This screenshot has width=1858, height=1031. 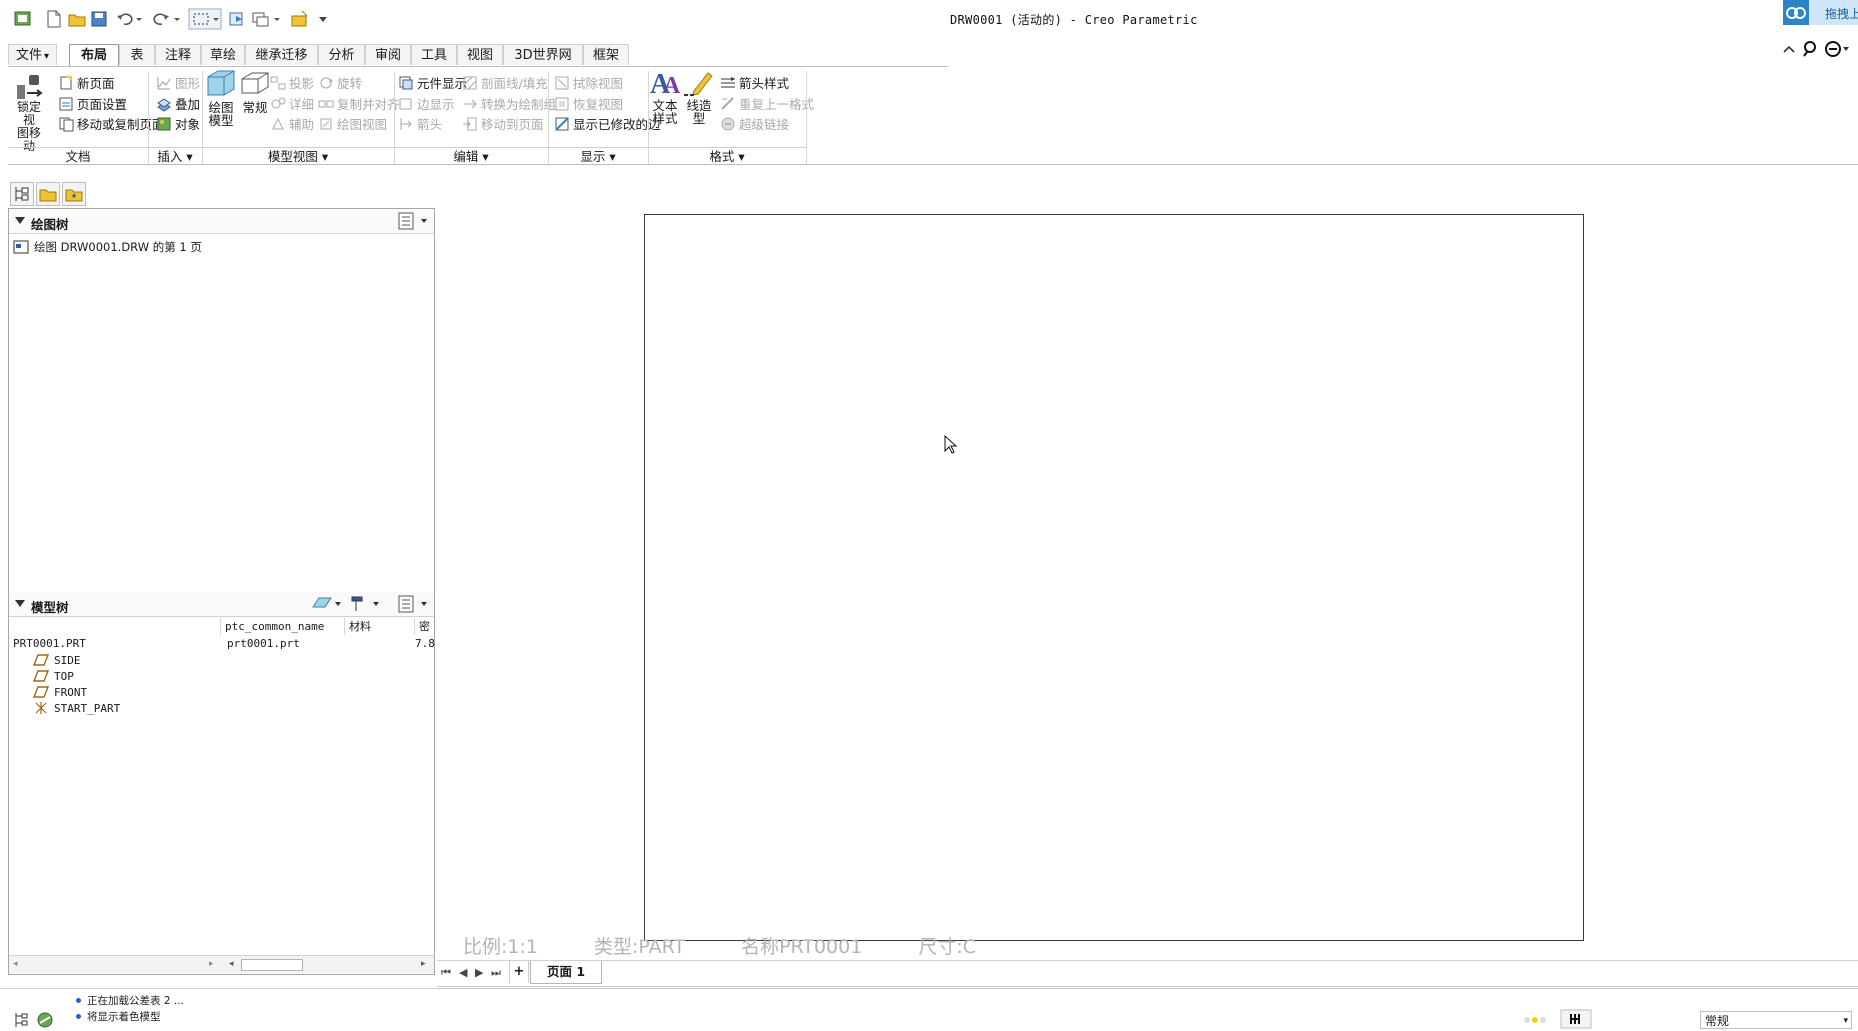 I want to click on general-view-button: 常规, so click(x=255, y=90).